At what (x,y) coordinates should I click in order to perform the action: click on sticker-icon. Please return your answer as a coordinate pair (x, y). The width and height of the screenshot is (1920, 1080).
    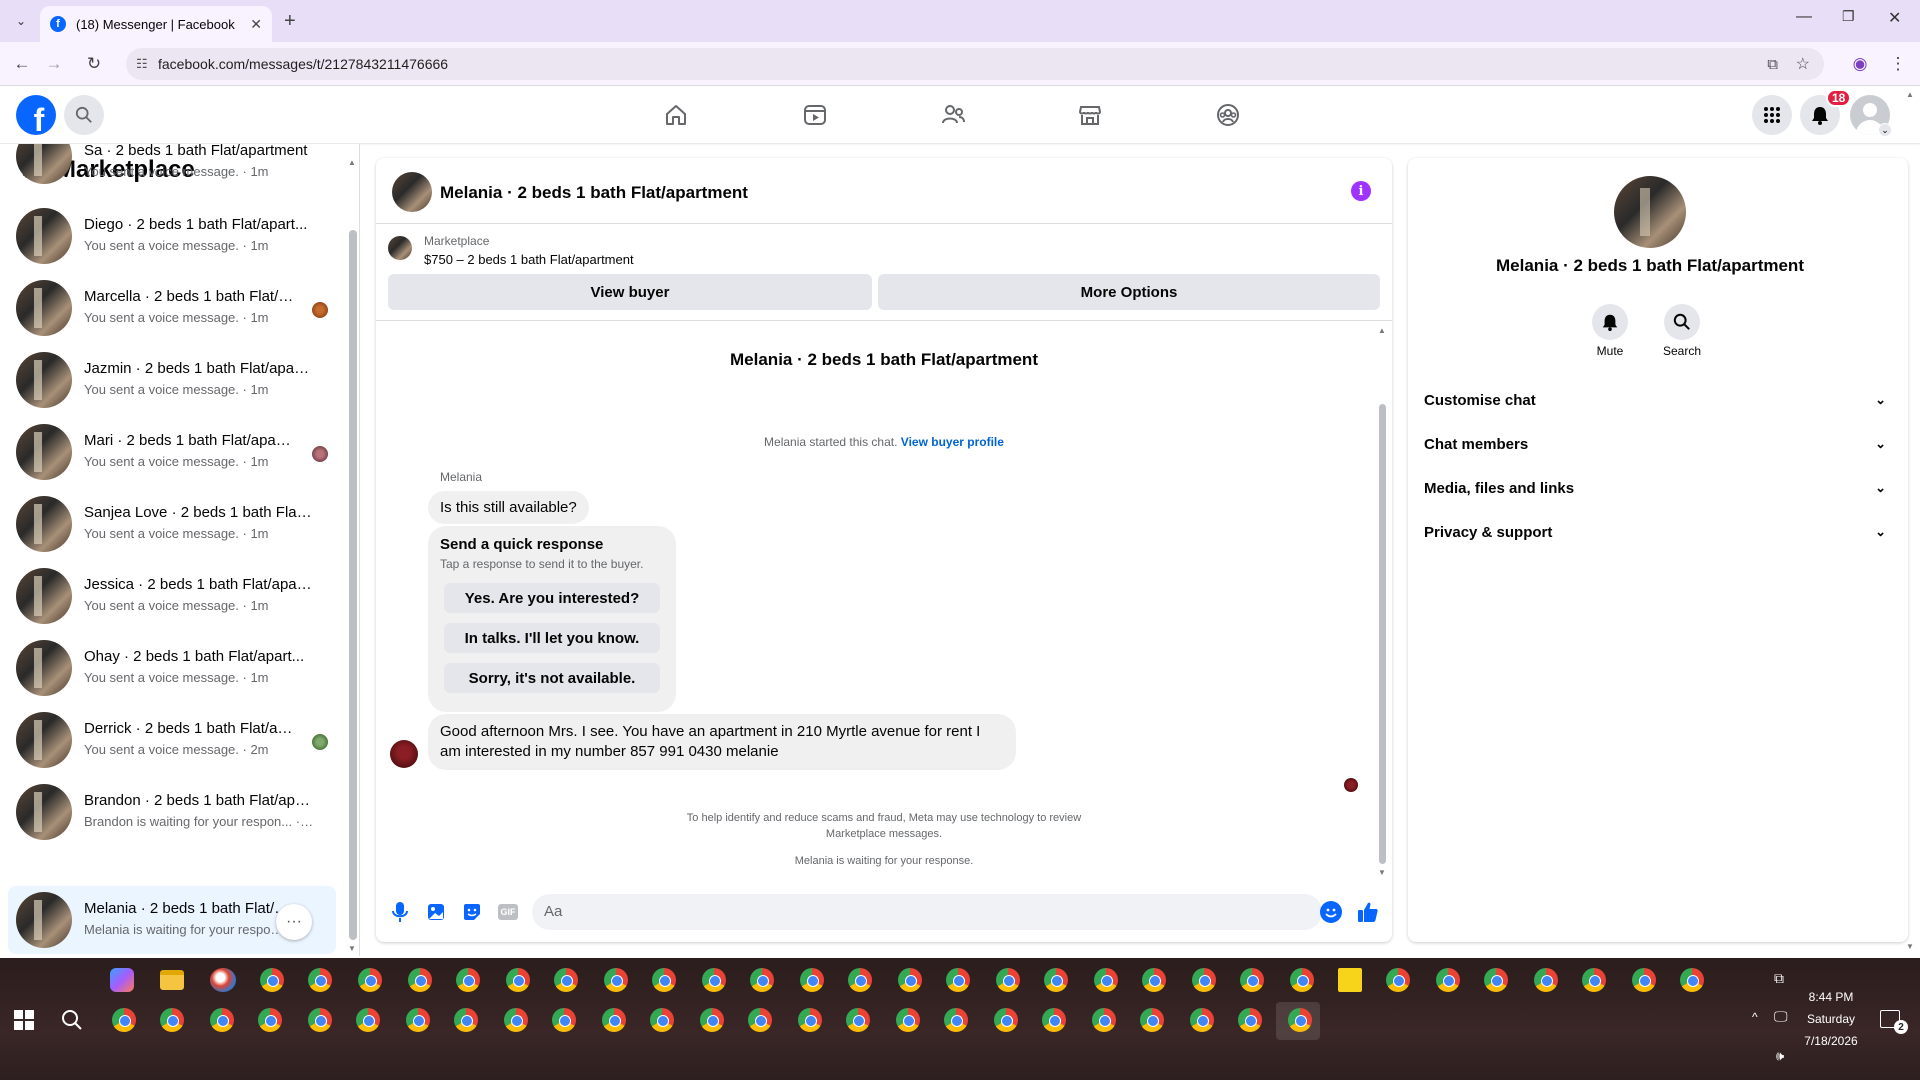
    Looking at the image, I should click on (472, 912).